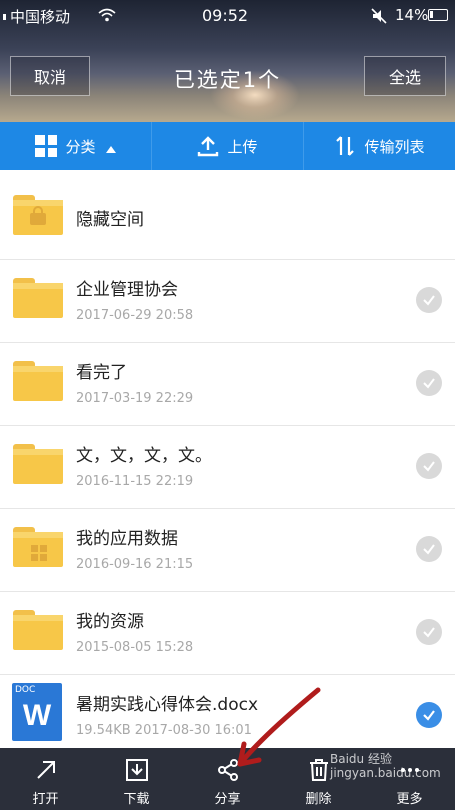 Image resolution: width=455 pixels, height=810 pixels. What do you see at coordinates (38, 215) in the screenshot?
I see `lock-folder-icon` at bounding box center [38, 215].